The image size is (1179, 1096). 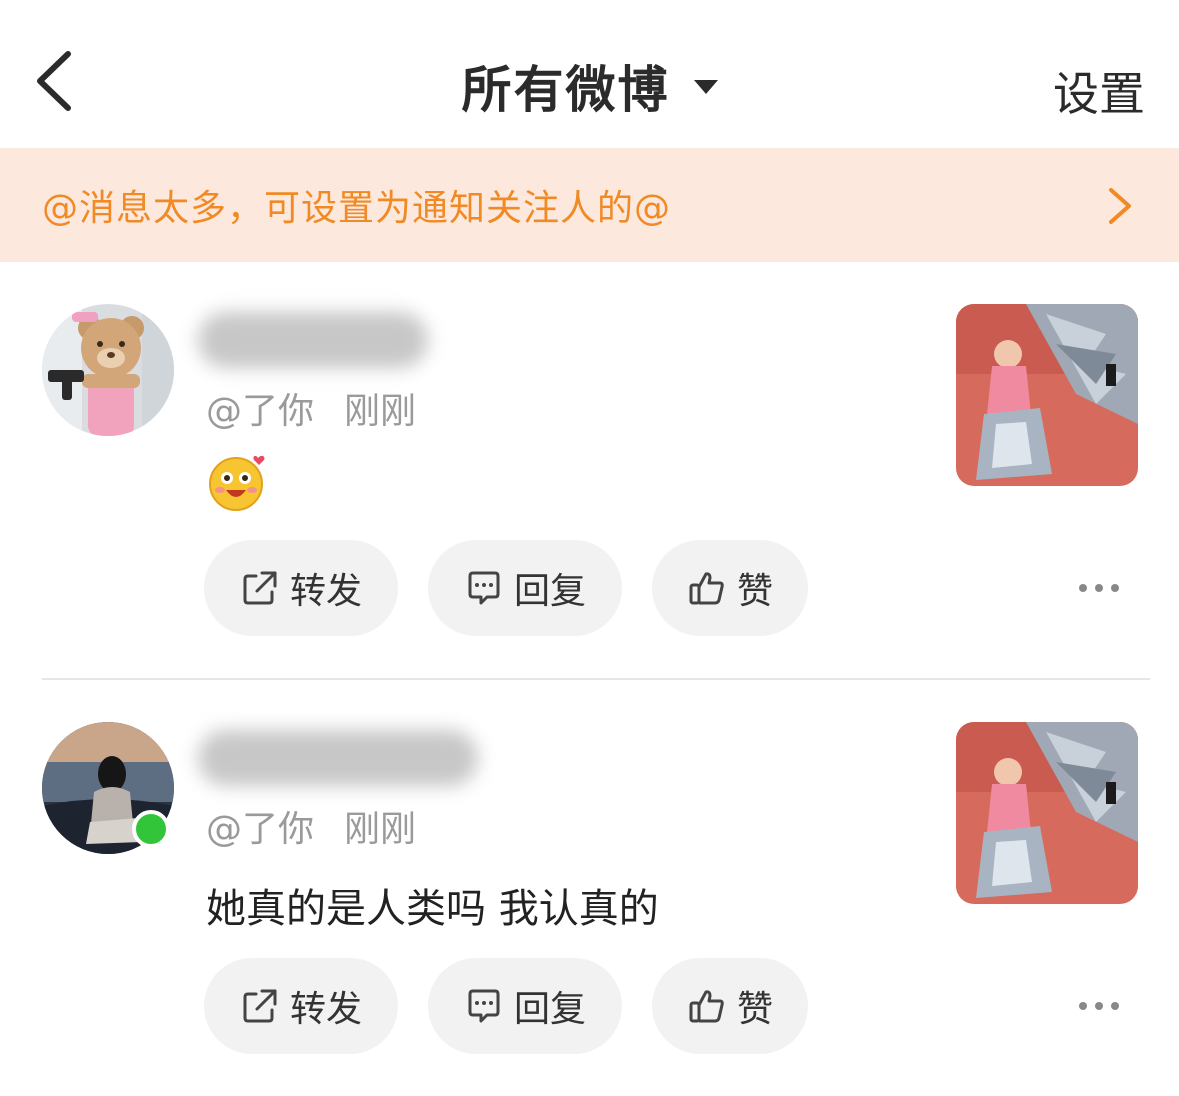 I want to click on feed-filter-dropdown: 所有微博, so click(x=589, y=86).